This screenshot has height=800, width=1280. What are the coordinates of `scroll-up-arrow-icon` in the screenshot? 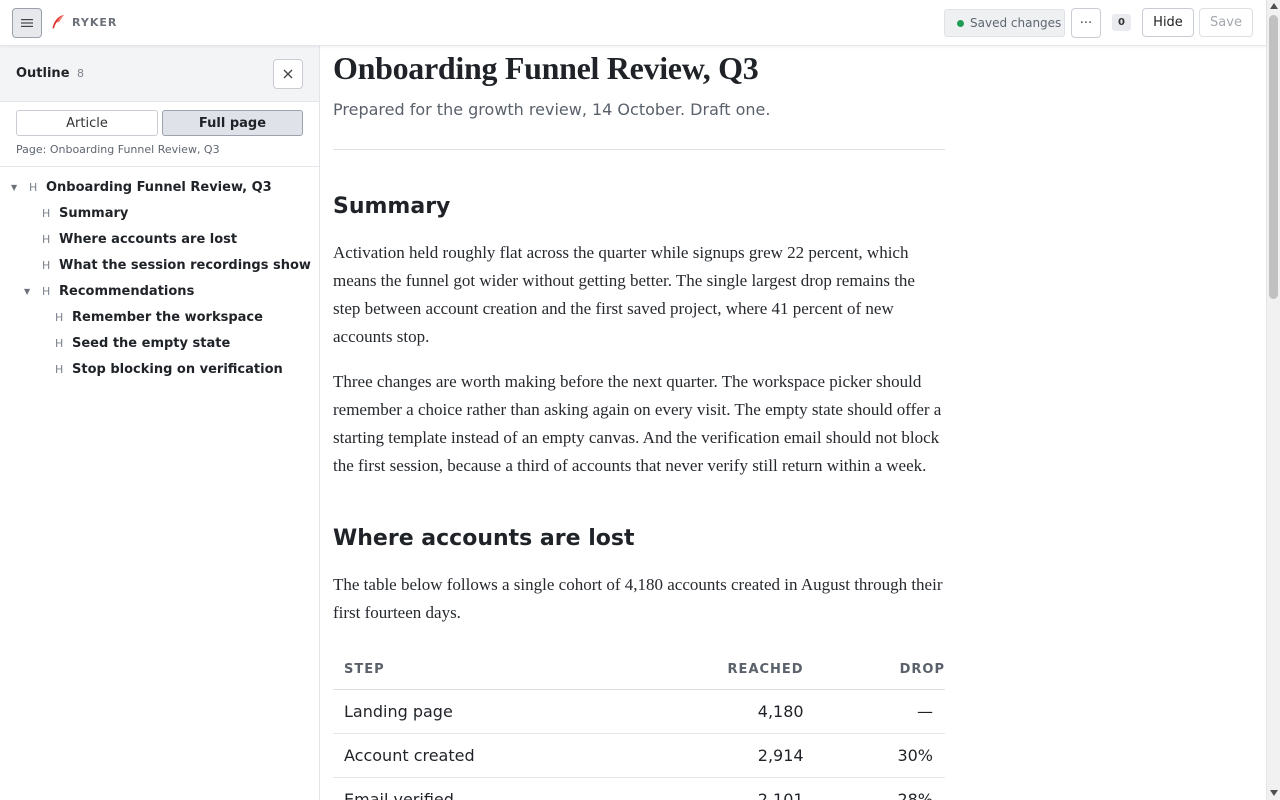 It's located at (1274, 6).